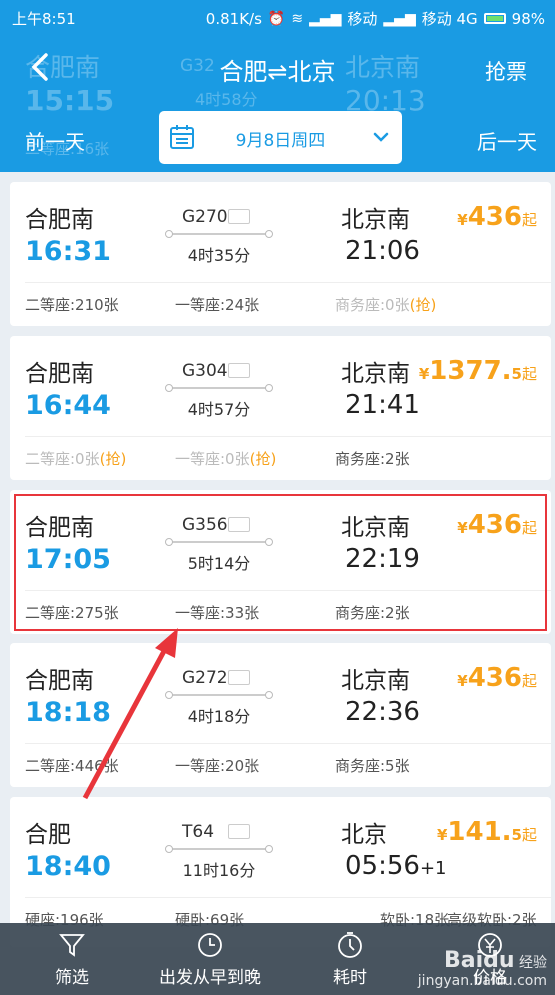  What do you see at coordinates (212, 459) in the screenshot?
I see `seat-text: 一等座:0张` at bounding box center [212, 459].